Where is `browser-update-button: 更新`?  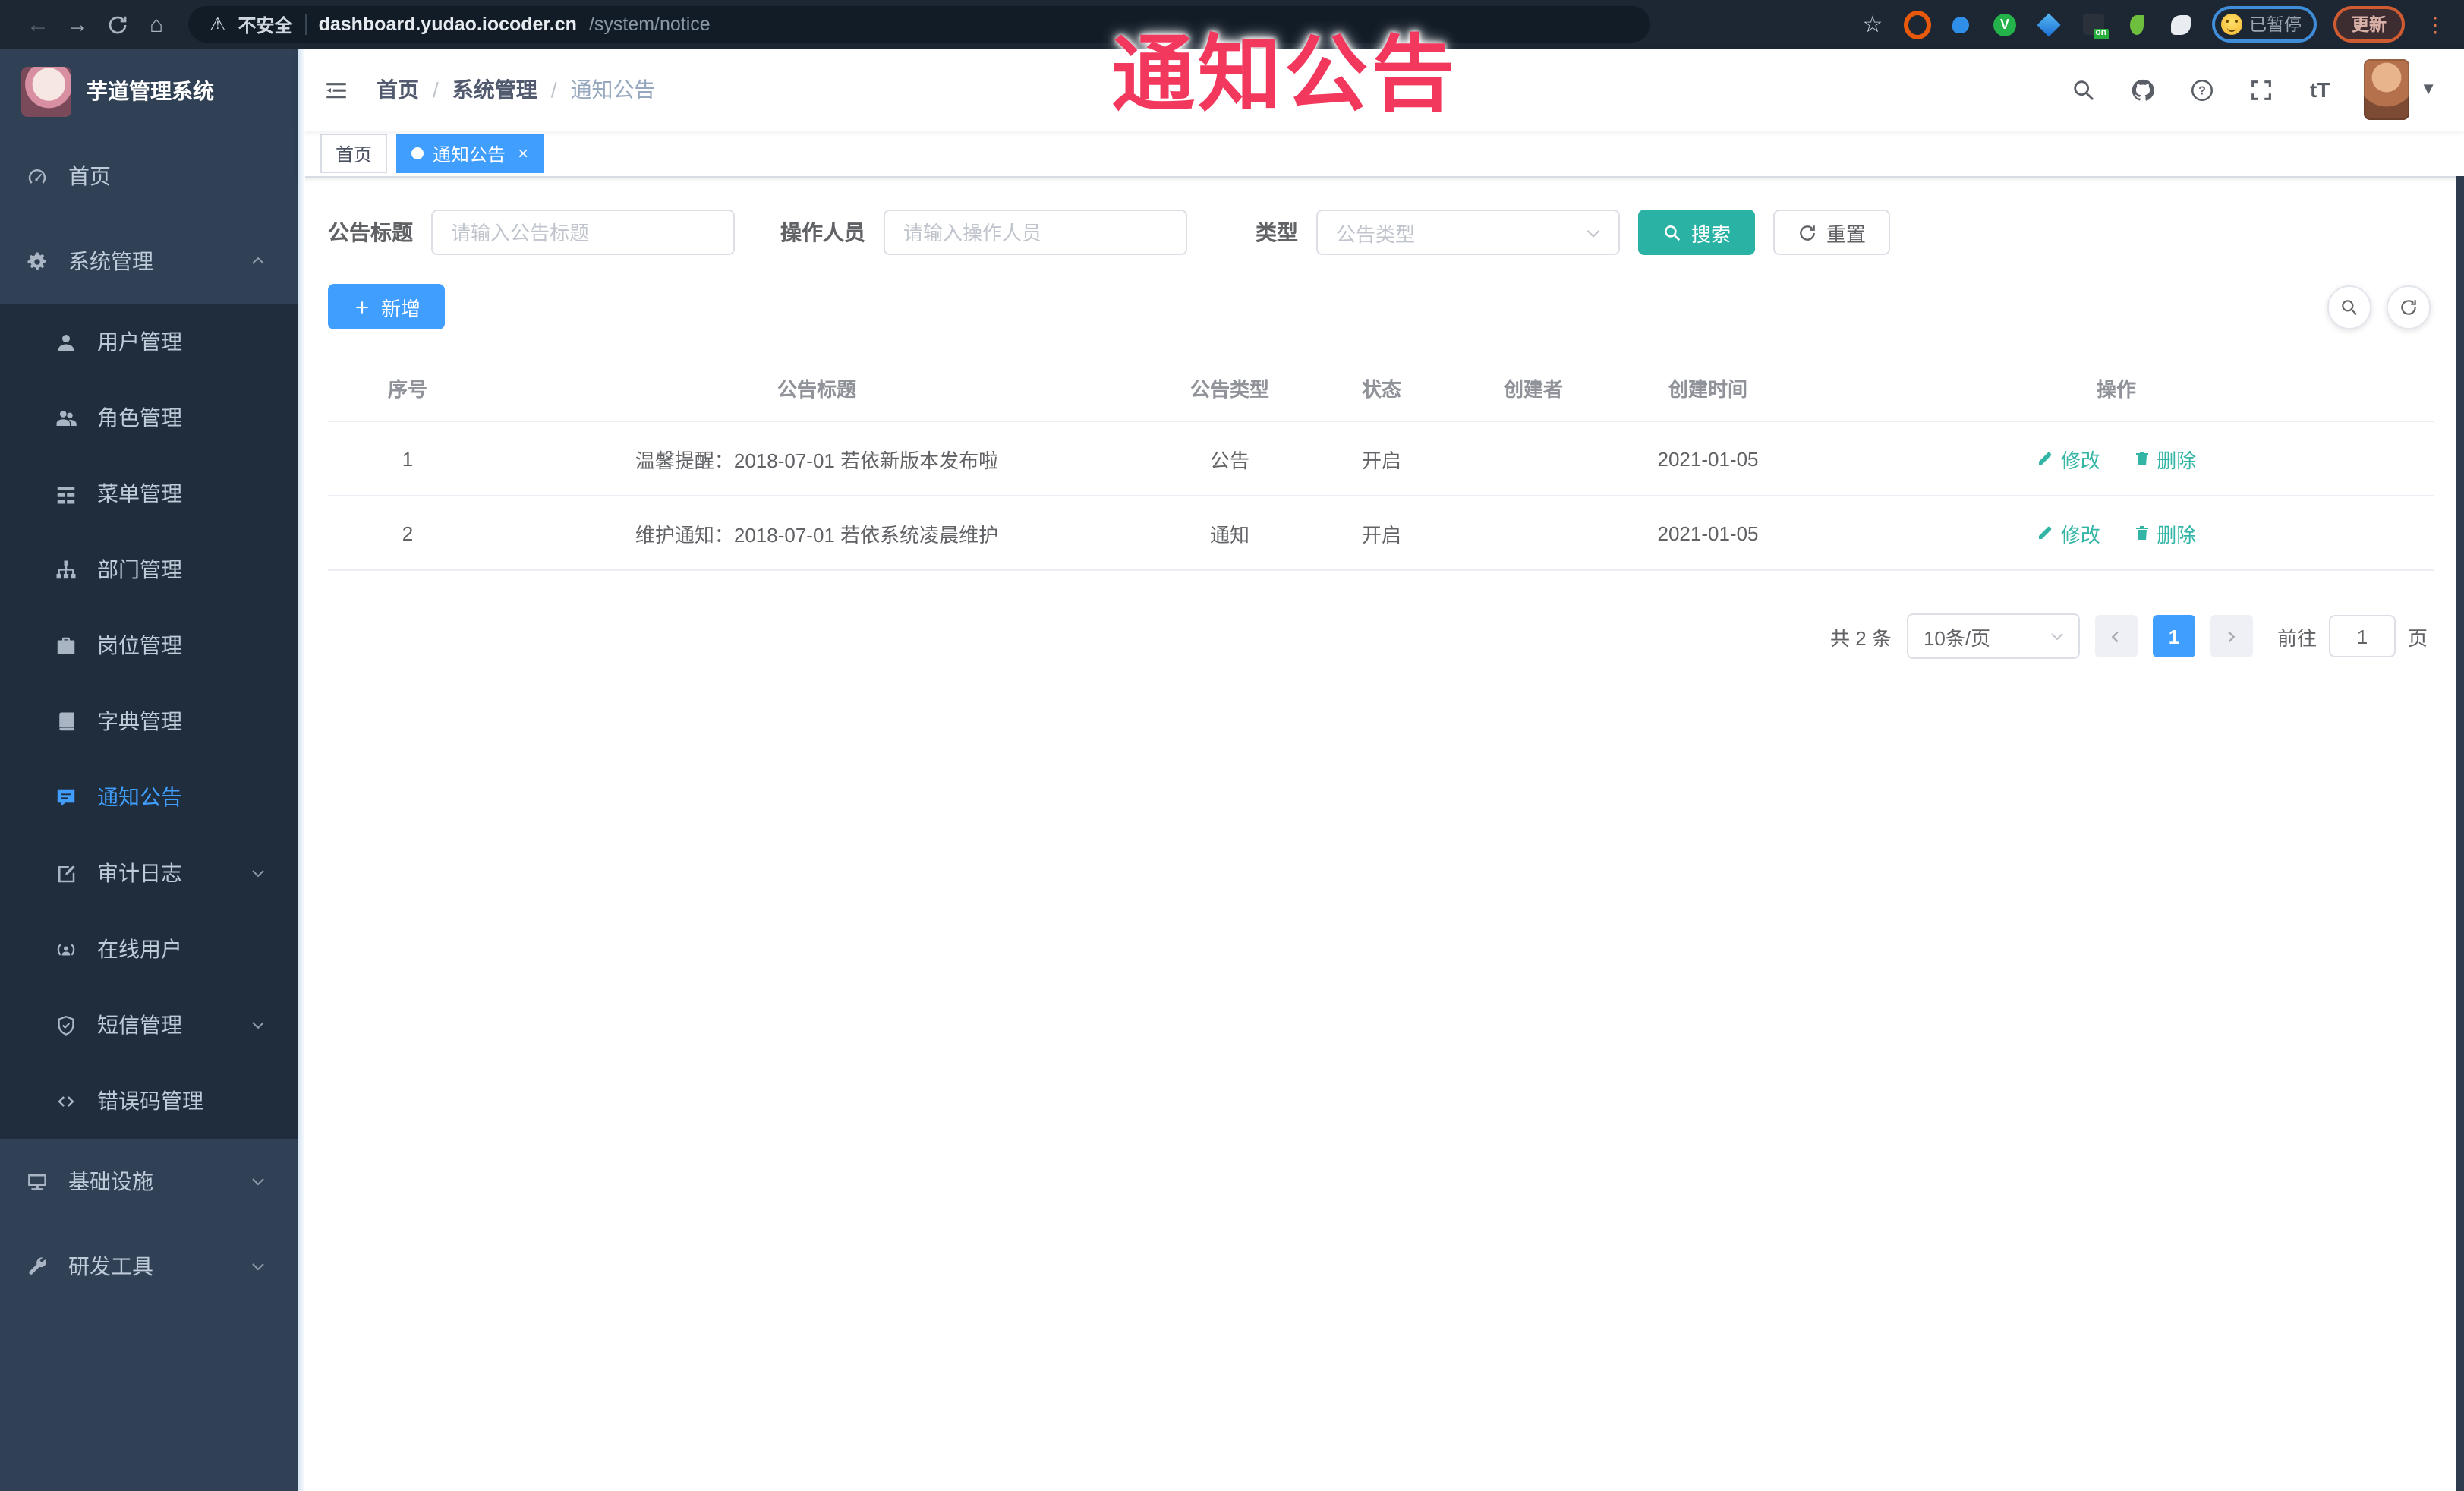
browser-update-button: 更新 is located at coordinates (2369, 24).